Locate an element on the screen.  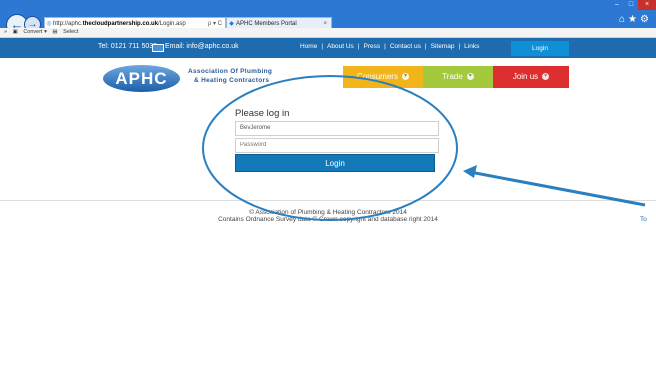
username-field is located at coordinates (337, 128).